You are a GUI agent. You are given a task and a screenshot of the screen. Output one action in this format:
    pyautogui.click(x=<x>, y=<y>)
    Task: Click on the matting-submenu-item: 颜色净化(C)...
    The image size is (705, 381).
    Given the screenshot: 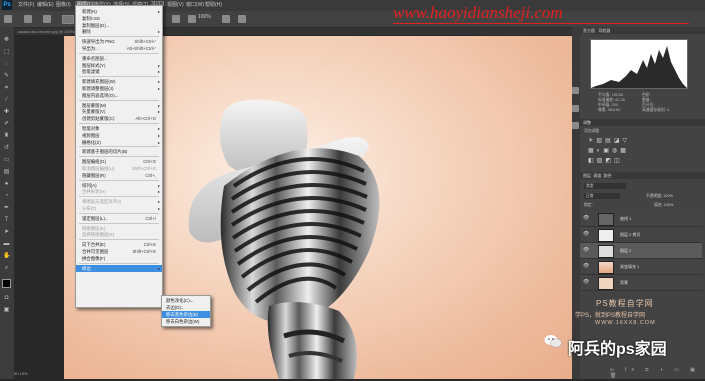 What is the action you would take?
    pyautogui.click(x=186, y=300)
    